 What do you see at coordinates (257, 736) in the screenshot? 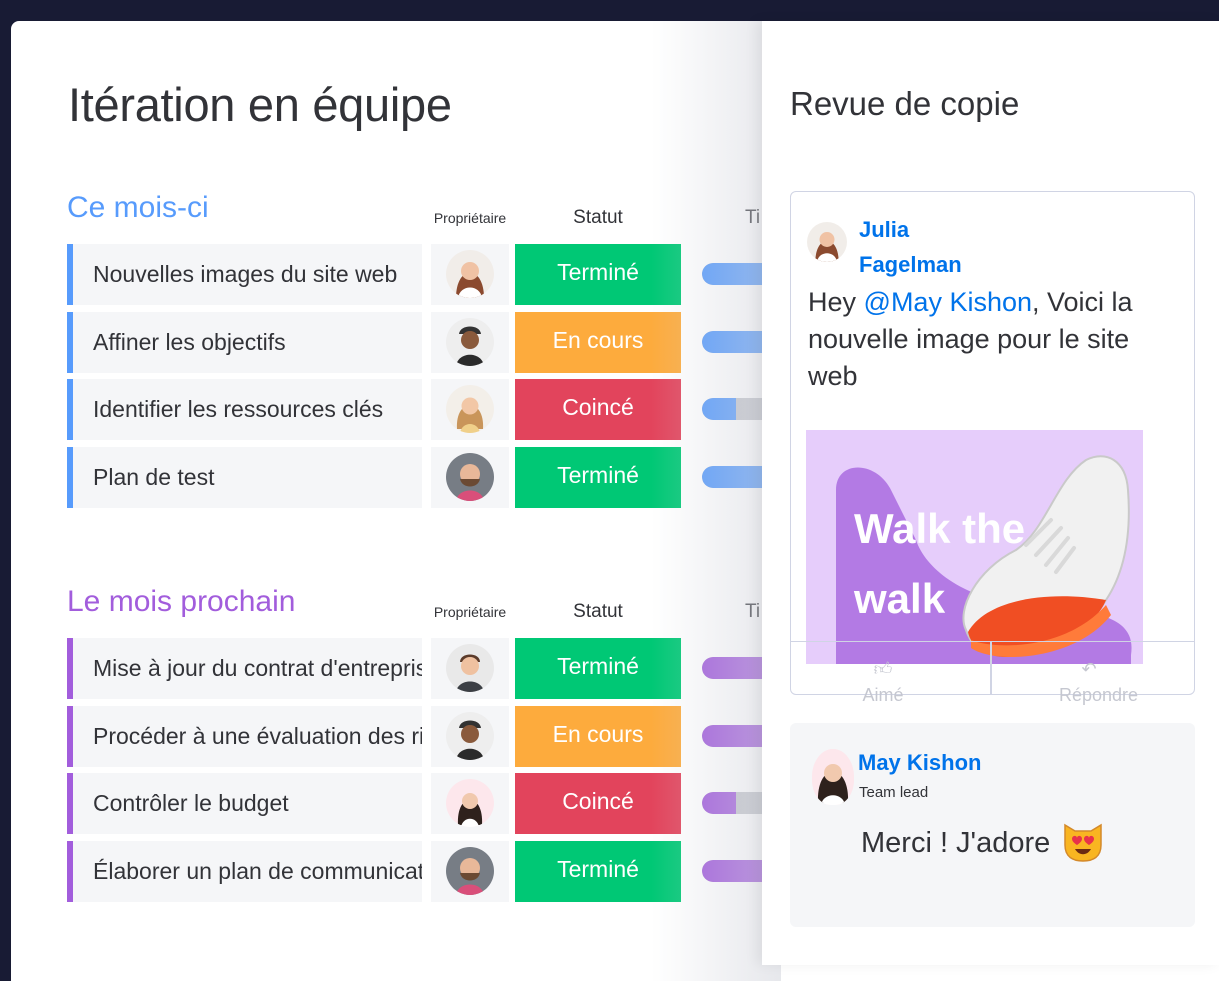
I see `item-name: Procéder à une évaluation des risques` at bounding box center [257, 736].